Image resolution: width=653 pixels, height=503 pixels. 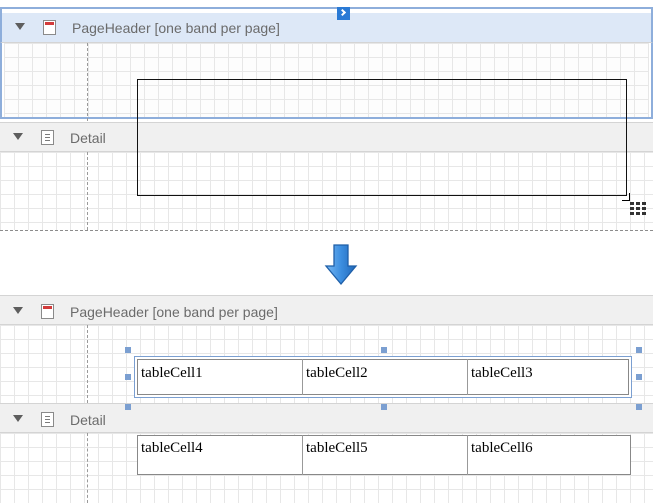 What do you see at coordinates (626, 197) in the screenshot?
I see `cursor-crosshair` at bounding box center [626, 197].